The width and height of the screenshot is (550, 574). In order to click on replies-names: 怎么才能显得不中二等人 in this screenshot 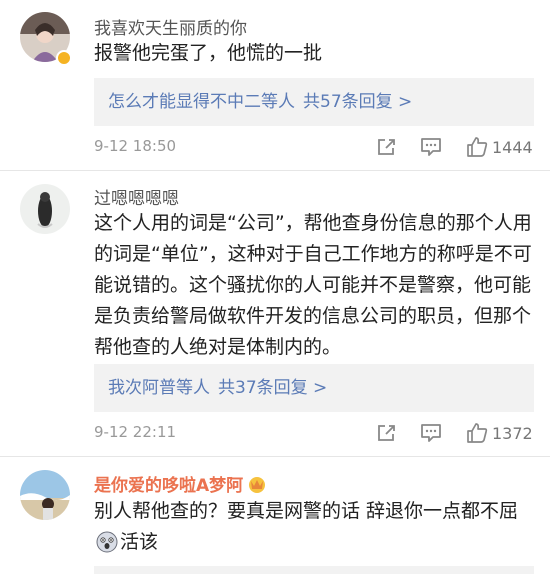, I will do `click(201, 102)`.